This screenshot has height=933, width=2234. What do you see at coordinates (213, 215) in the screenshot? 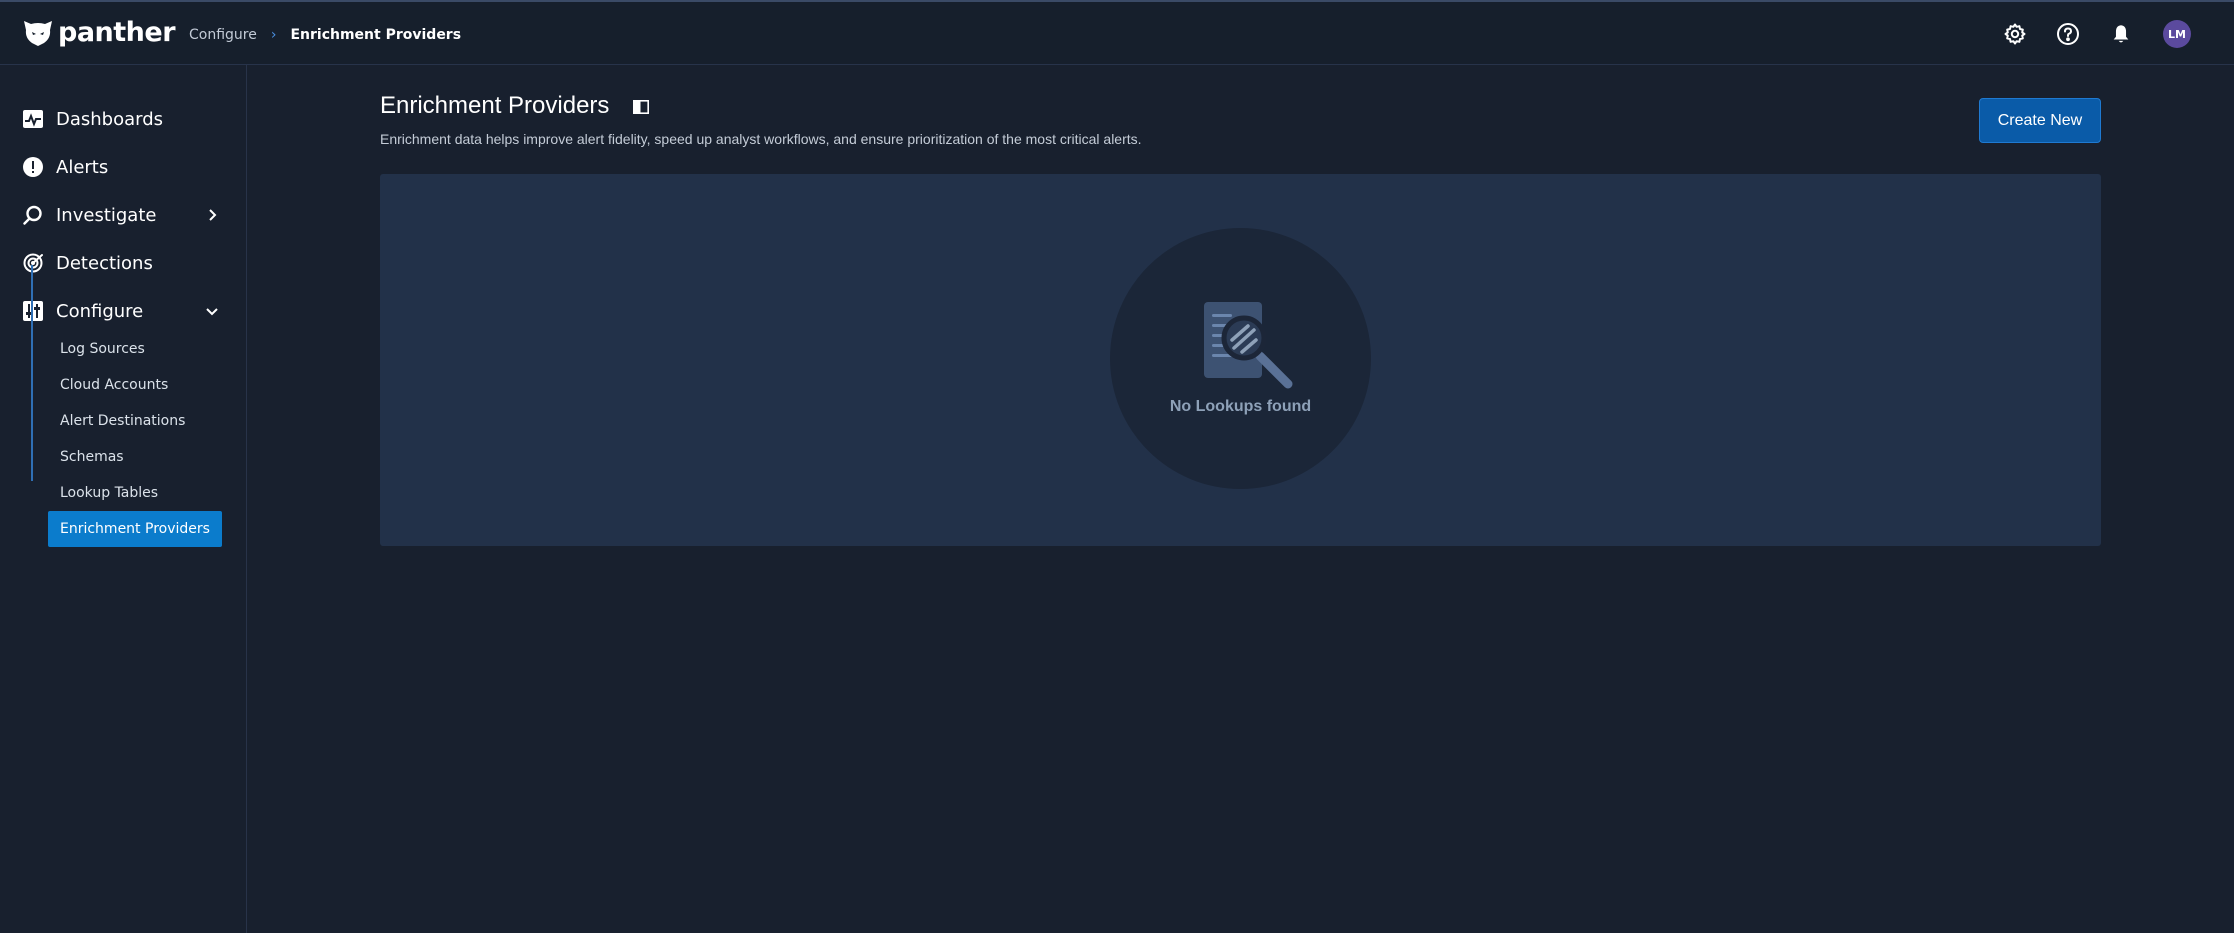
I see `chevron-right-icon` at bounding box center [213, 215].